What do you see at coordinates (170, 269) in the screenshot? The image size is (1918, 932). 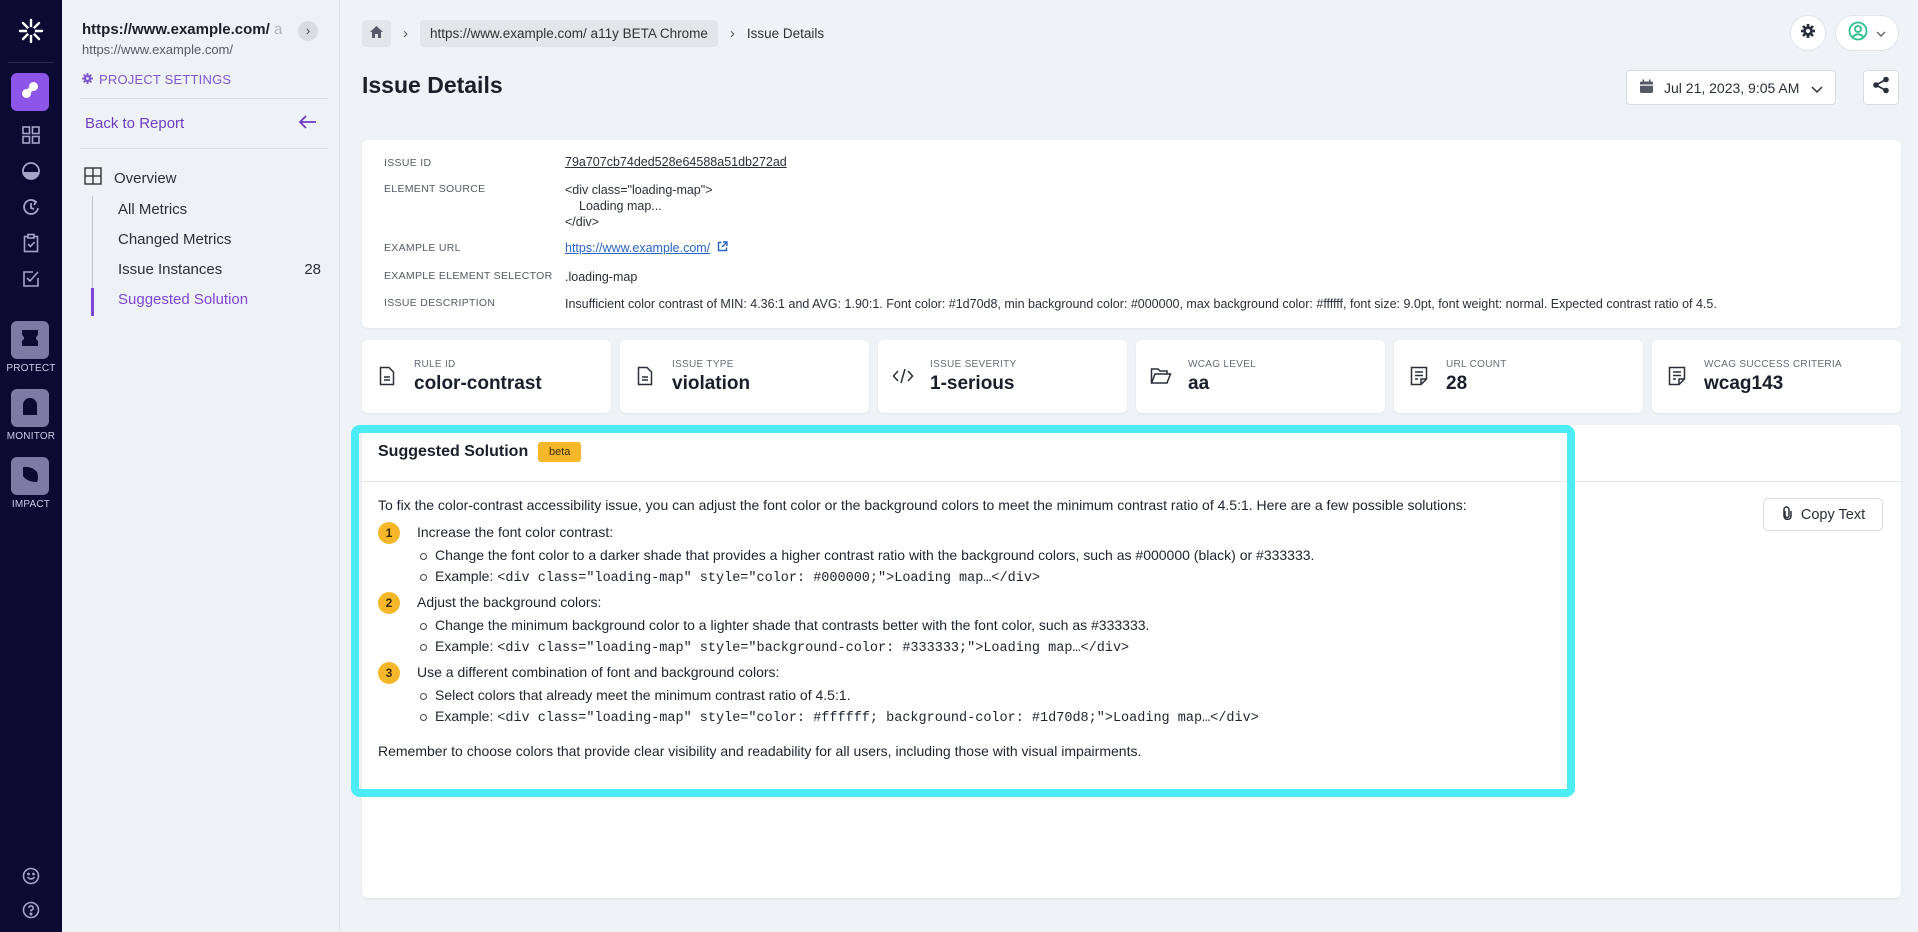 I see `sidebar-item-issue-instances: Issue Instances` at bounding box center [170, 269].